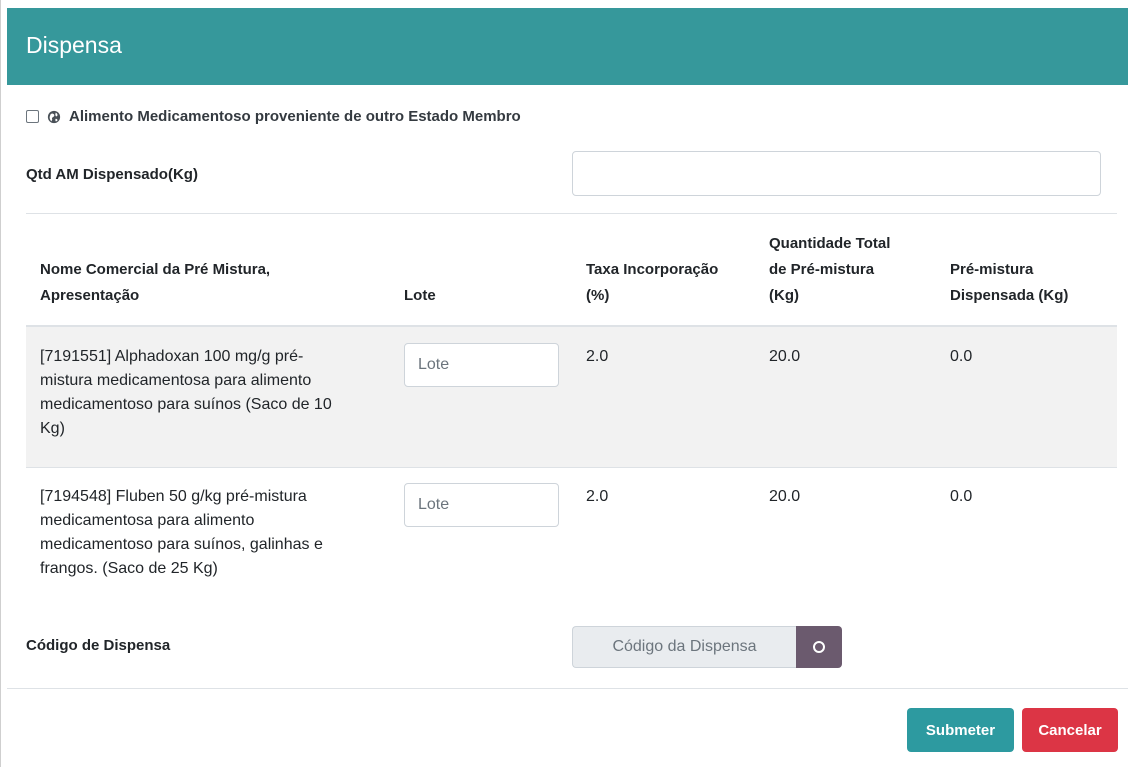 The height and width of the screenshot is (767, 1128). I want to click on gerar-codigo-button, so click(819, 647).